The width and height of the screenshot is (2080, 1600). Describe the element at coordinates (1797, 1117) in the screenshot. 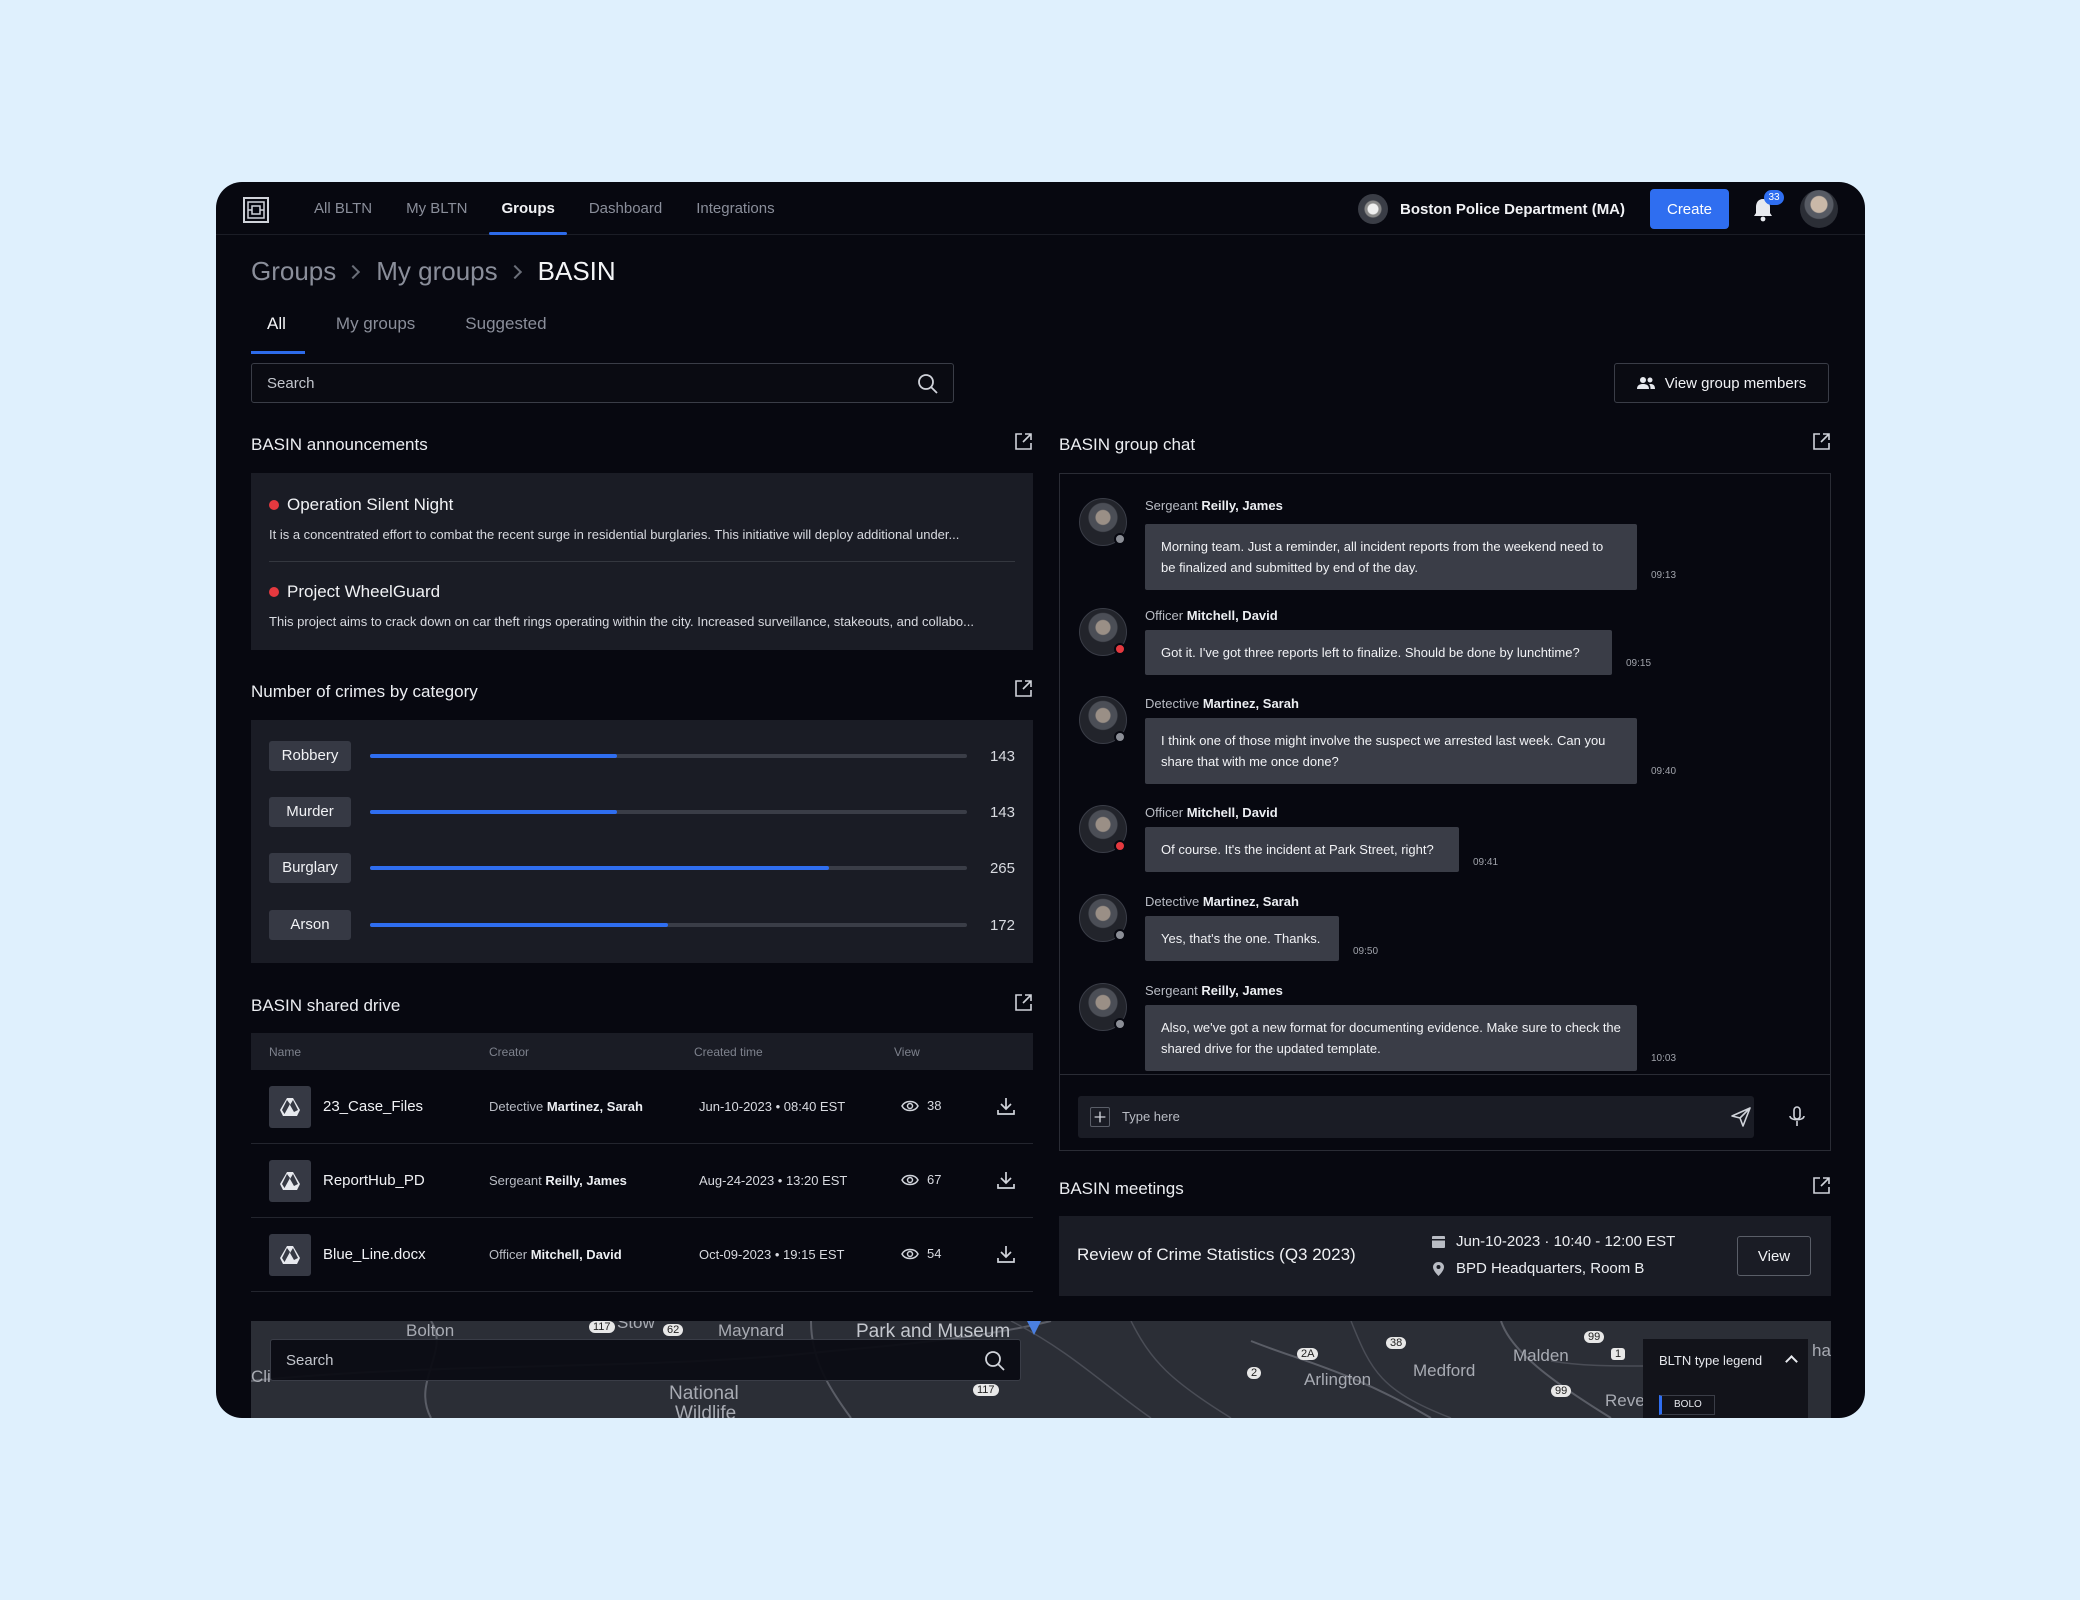

I see `microphone-icon` at that location.